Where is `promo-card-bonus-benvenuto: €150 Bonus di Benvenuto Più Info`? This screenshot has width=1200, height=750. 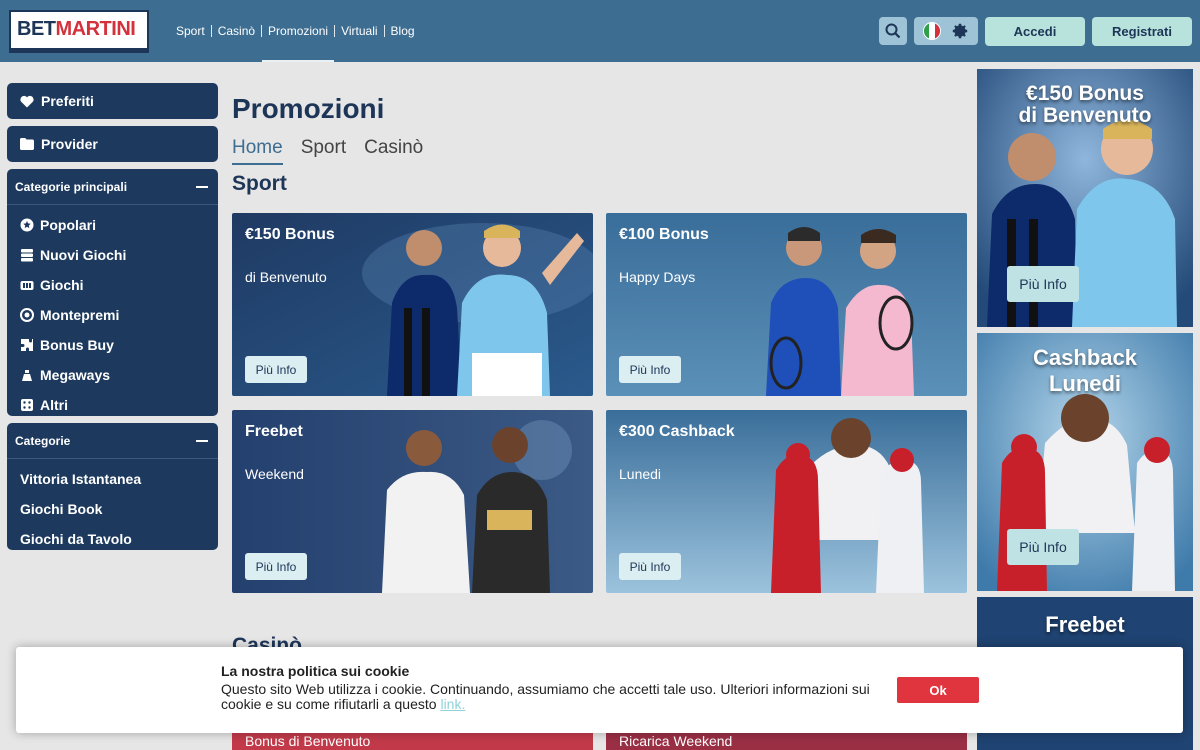 promo-card-bonus-benvenuto: €150 Bonus di Benvenuto Più Info is located at coordinates (412, 304).